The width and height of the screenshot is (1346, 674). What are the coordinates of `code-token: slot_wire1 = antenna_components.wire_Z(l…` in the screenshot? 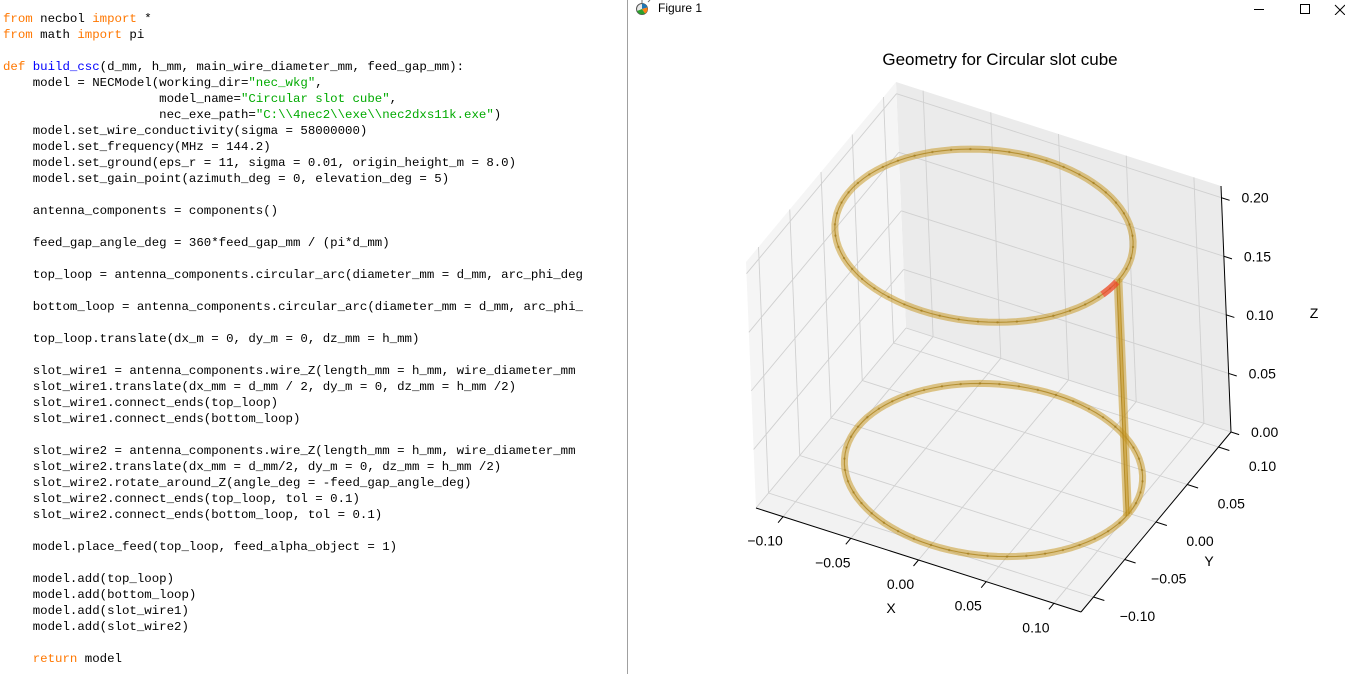 It's located at (293, 371).